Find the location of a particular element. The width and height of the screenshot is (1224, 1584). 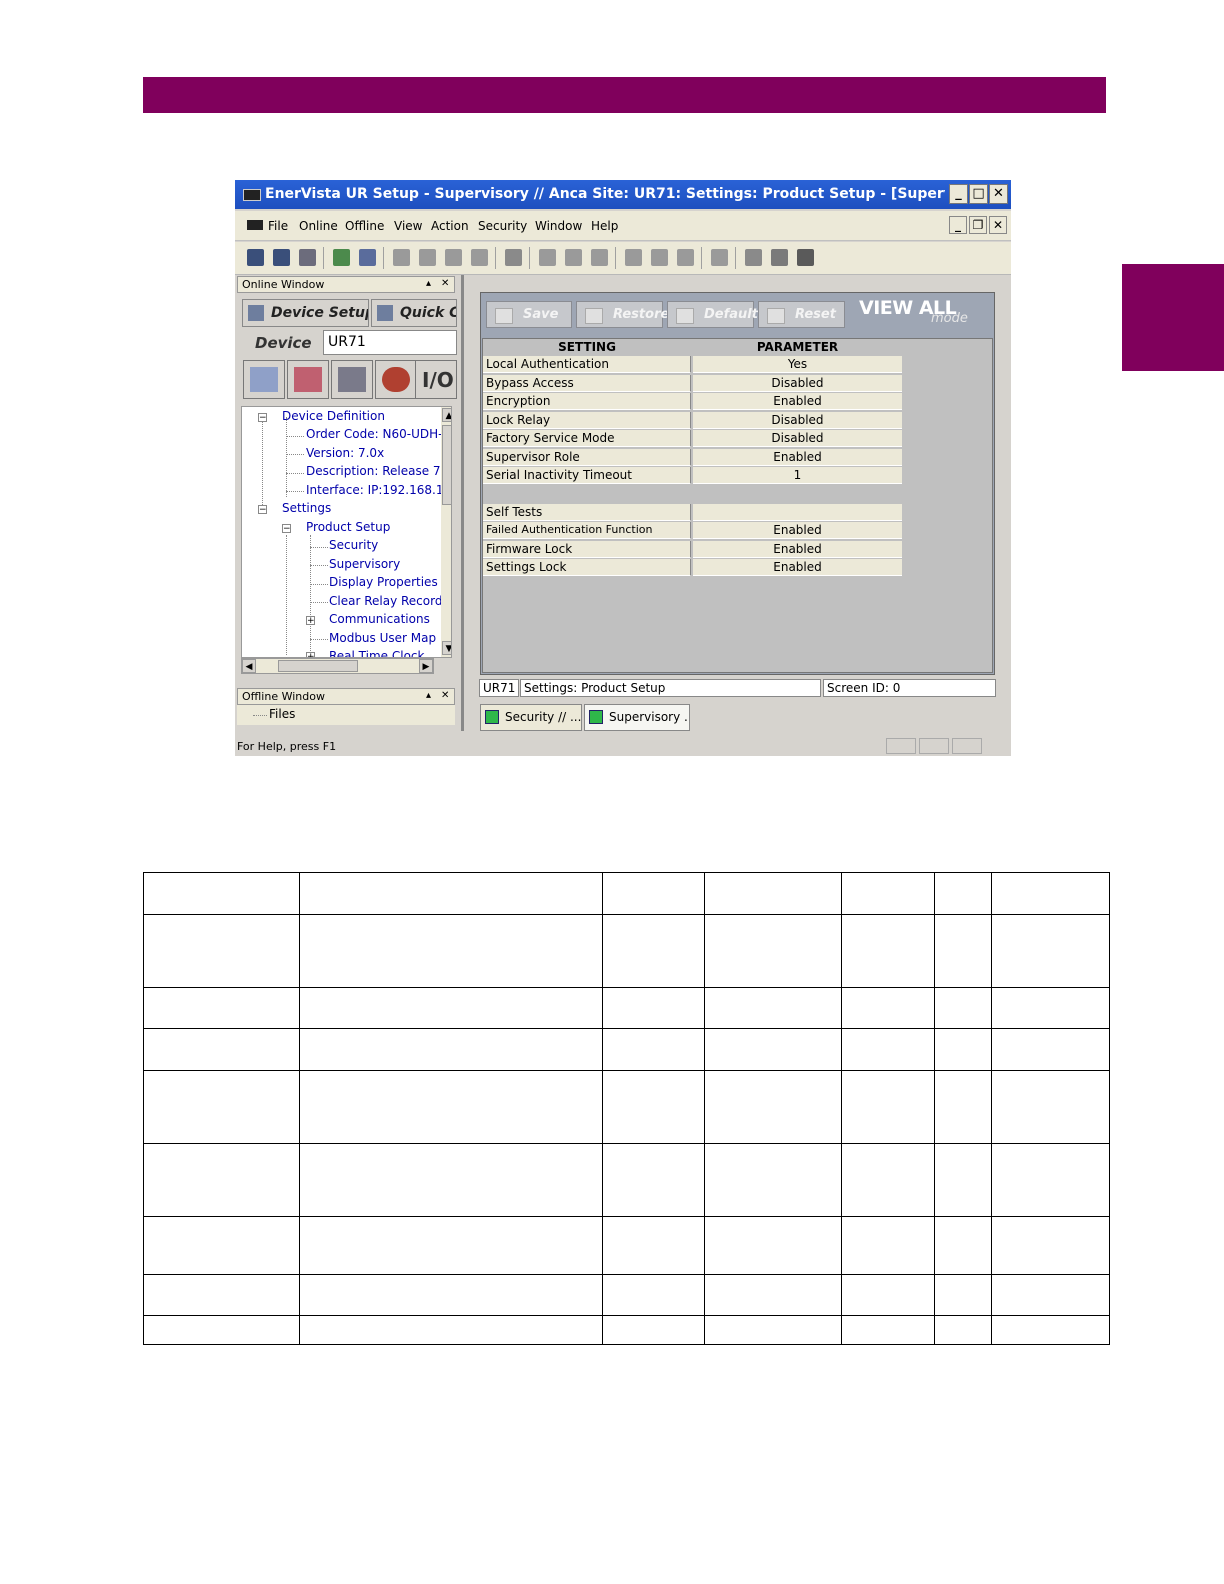

stop-icon is located at coordinates (599, 257).